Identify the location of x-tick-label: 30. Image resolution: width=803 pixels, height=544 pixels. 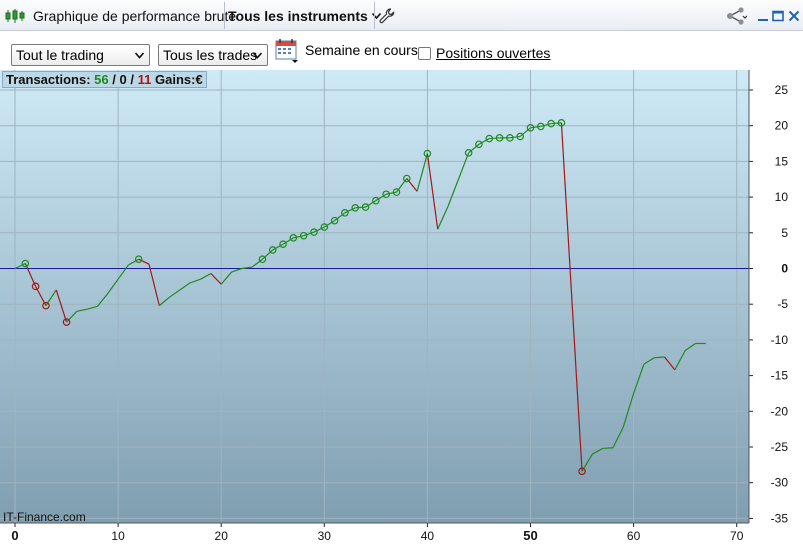
(325, 536).